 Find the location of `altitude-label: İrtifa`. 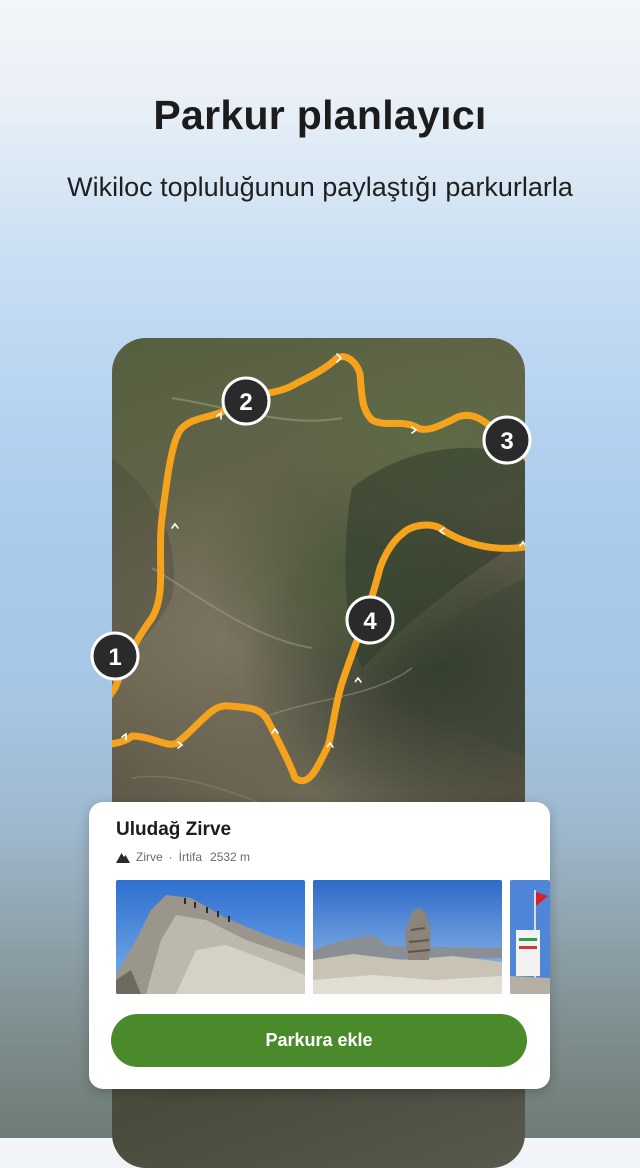

altitude-label: İrtifa is located at coordinates (190, 857).